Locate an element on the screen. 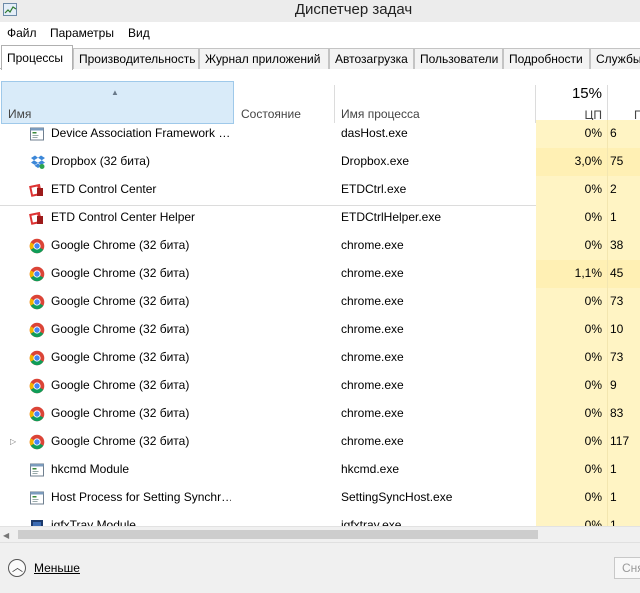 This screenshot has height=593, width=640. scroll-left-icon: ◀ is located at coordinates (6, 535).